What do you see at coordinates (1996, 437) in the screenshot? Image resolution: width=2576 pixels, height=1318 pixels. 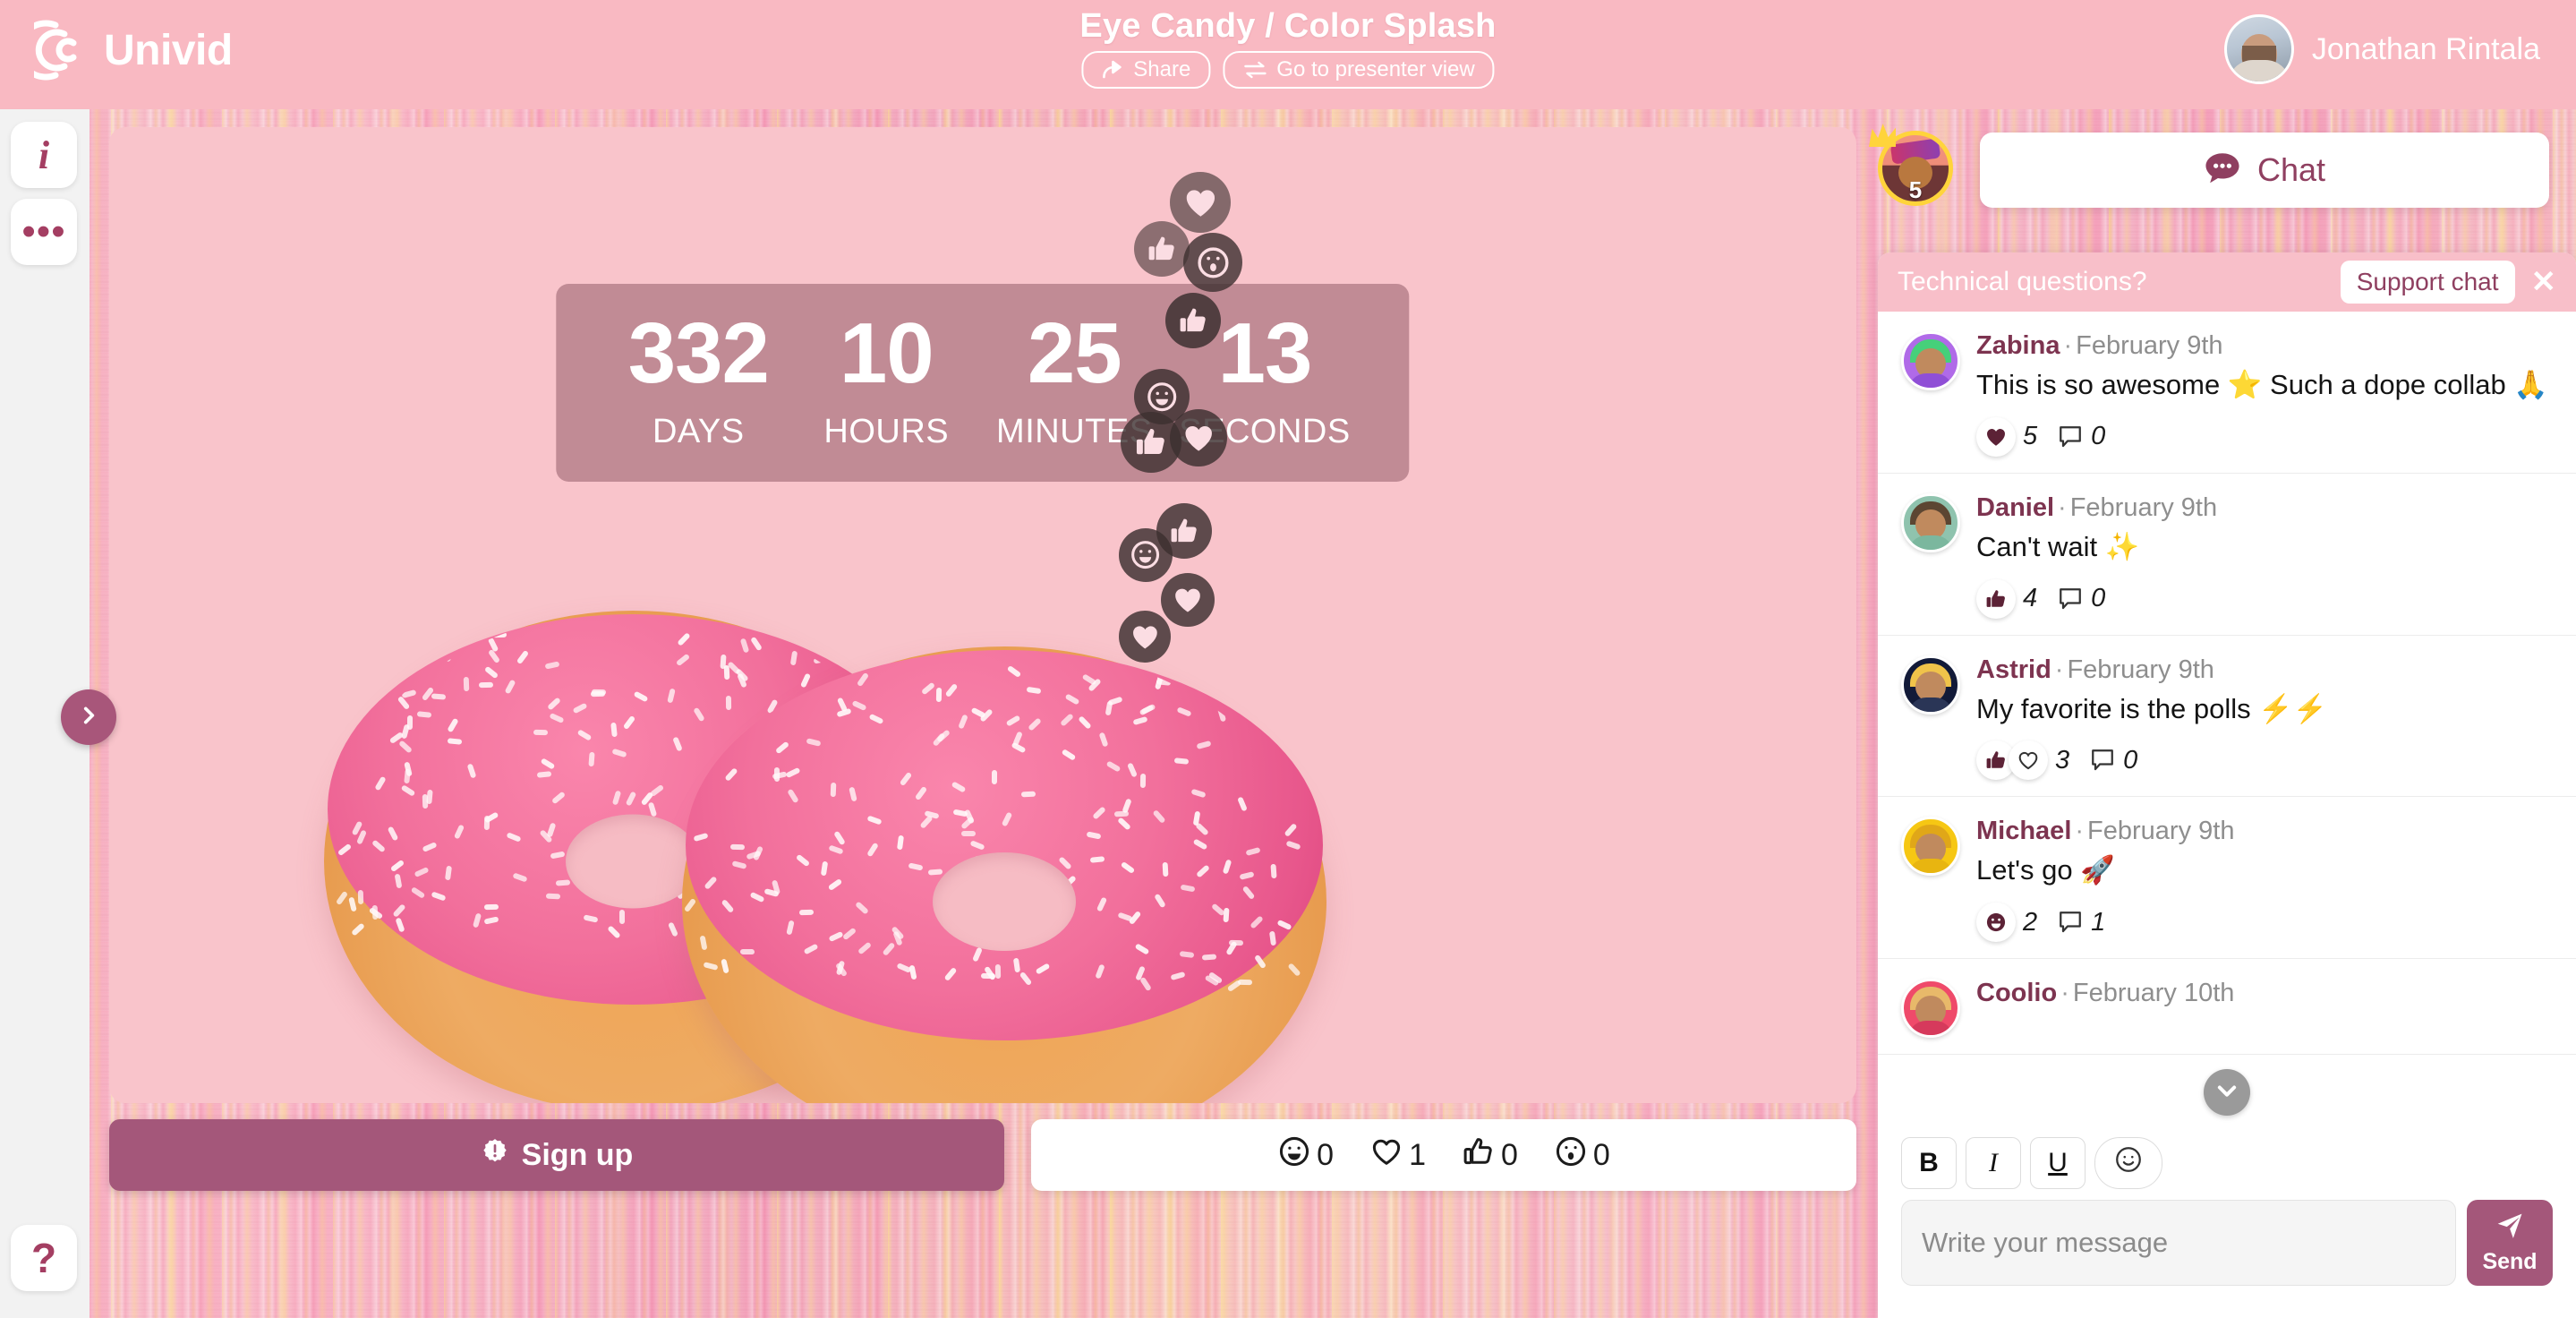 I see `heart-filled-icon` at bounding box center [1996, 437].